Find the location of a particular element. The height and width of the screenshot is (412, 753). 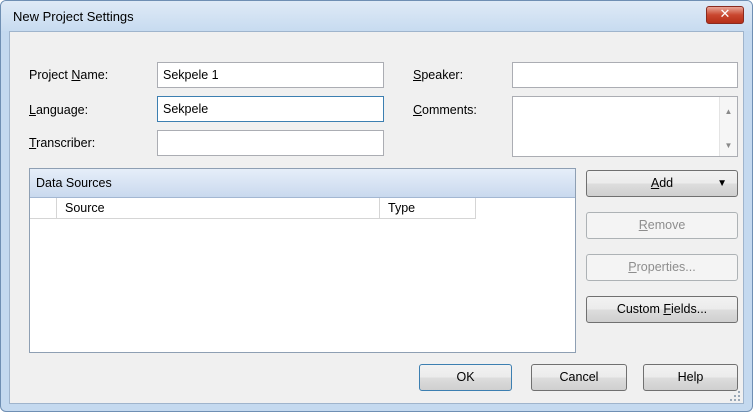

close-button: ✕ is located at coordinates (725, 15).